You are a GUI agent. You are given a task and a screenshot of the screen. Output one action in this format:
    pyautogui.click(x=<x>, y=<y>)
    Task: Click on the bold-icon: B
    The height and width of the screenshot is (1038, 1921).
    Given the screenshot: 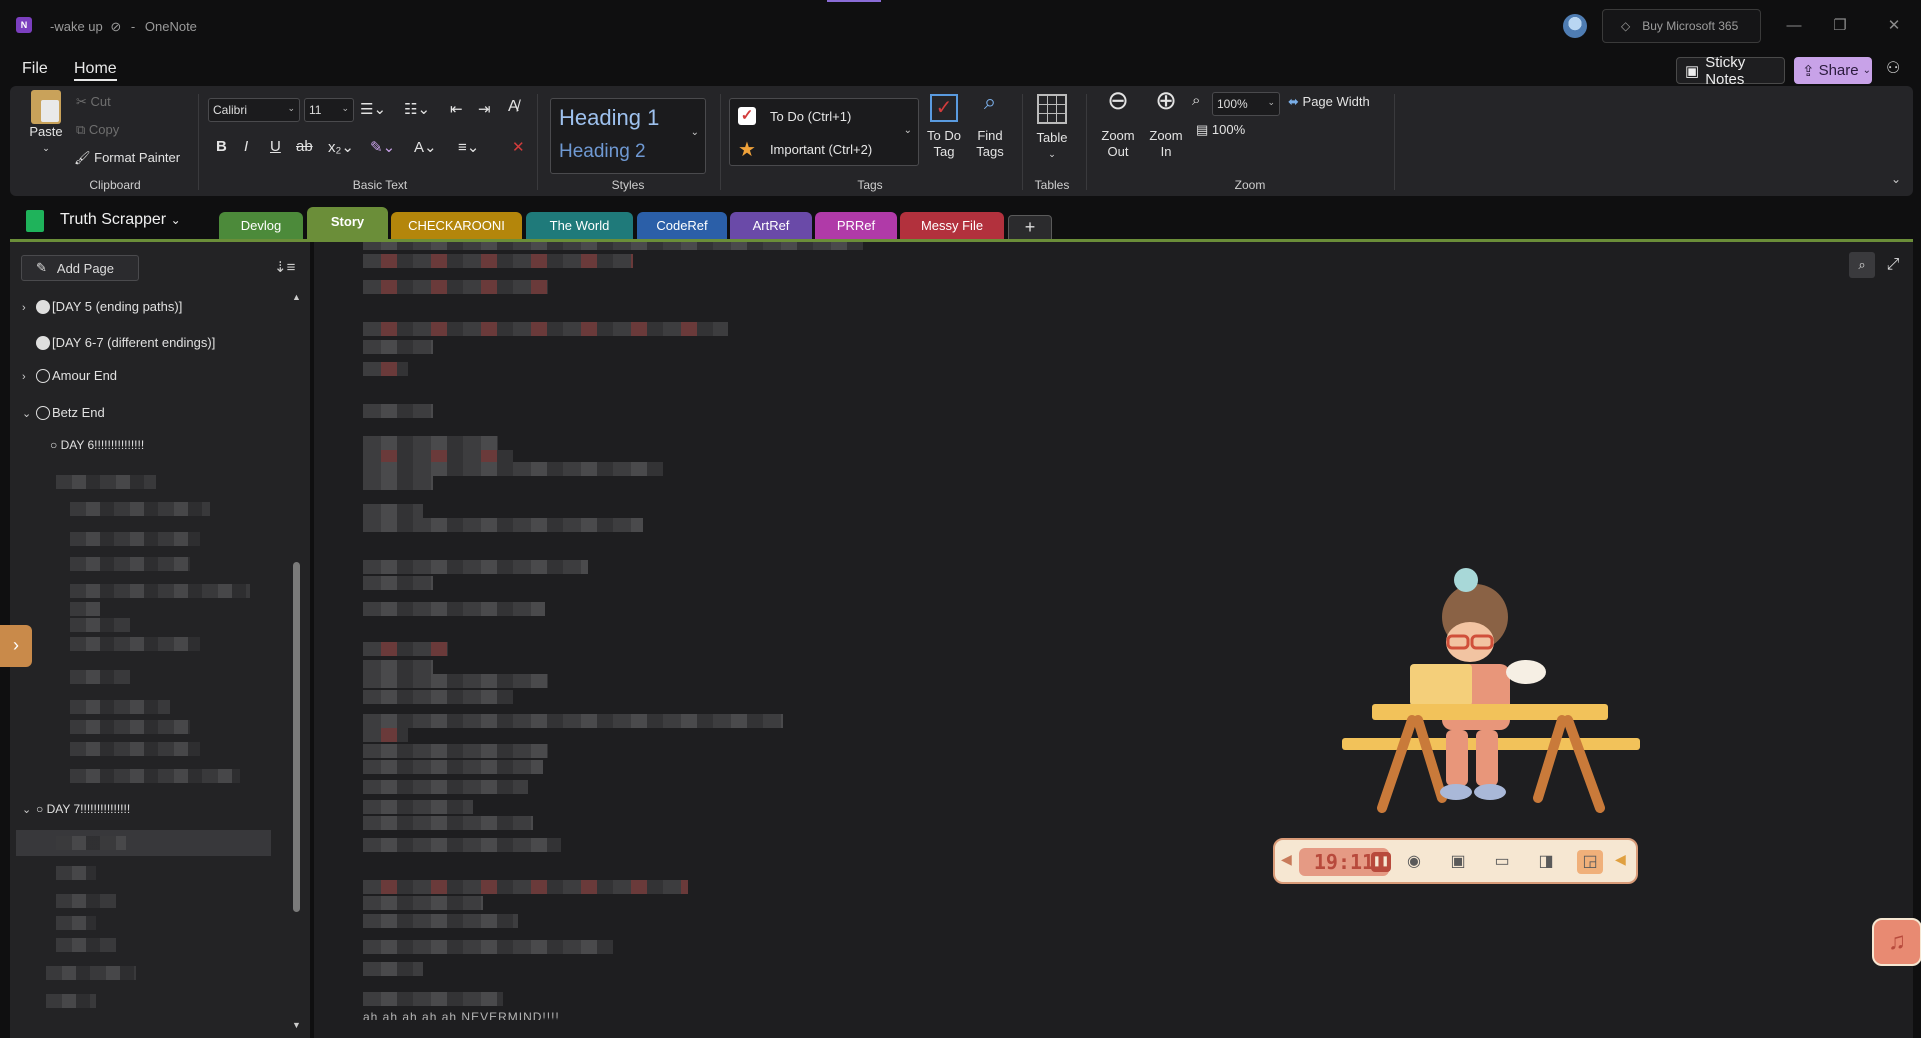 What is the action you would take?
    pyautogui.click(x=221, y=146)
    